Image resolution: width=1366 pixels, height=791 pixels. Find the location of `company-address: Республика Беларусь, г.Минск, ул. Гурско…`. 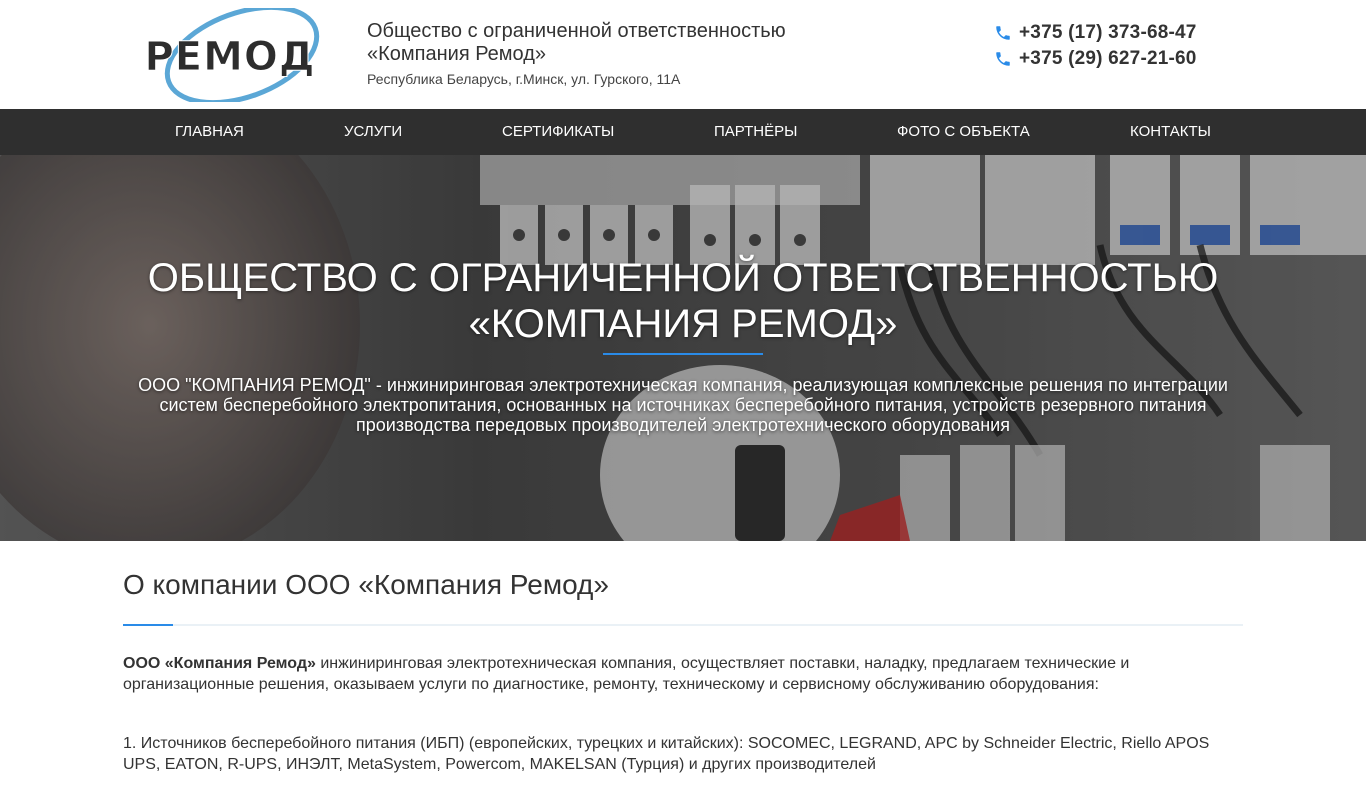

company-address: Республика Беларусь, г.Минск, ул. Гурско… is located at coordinates (524, 79).